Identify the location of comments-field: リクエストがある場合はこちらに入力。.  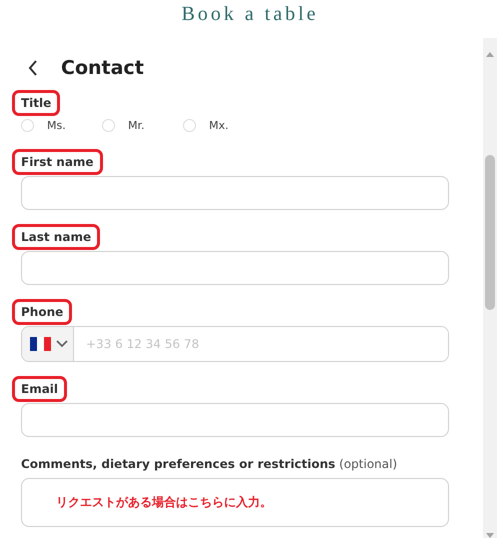
(235, 502).